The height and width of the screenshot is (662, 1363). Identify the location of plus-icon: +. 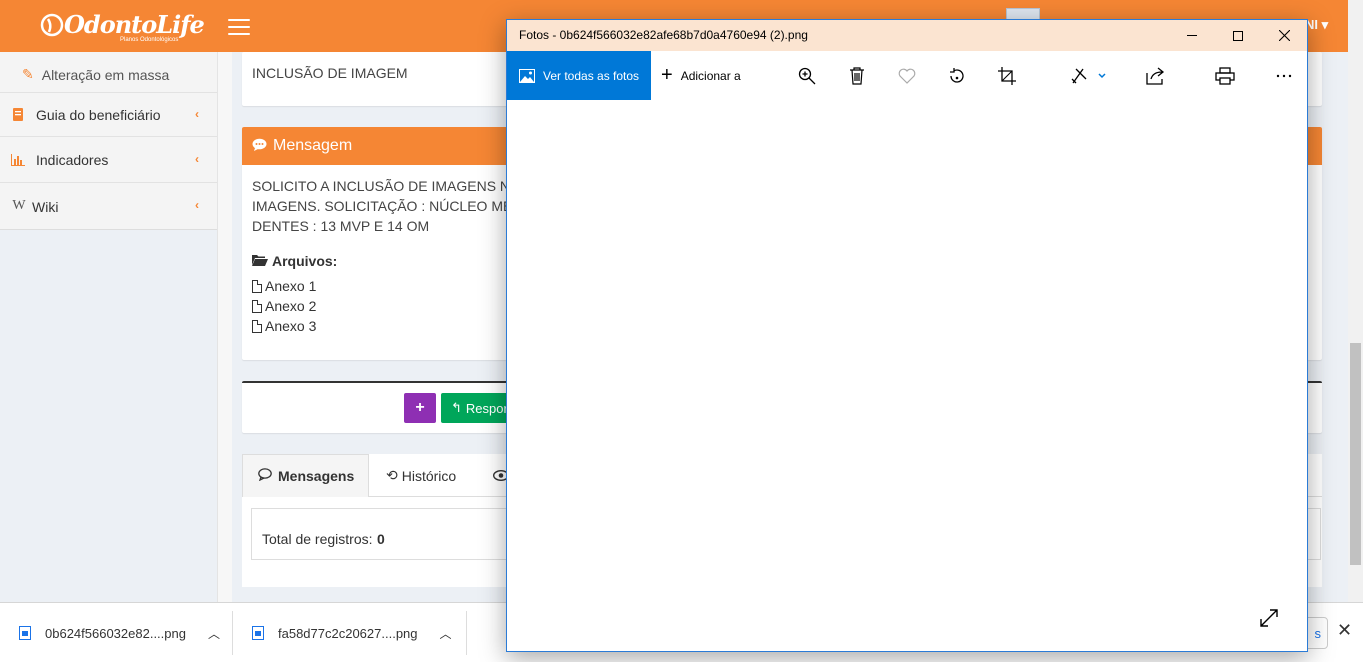
(667, 75).